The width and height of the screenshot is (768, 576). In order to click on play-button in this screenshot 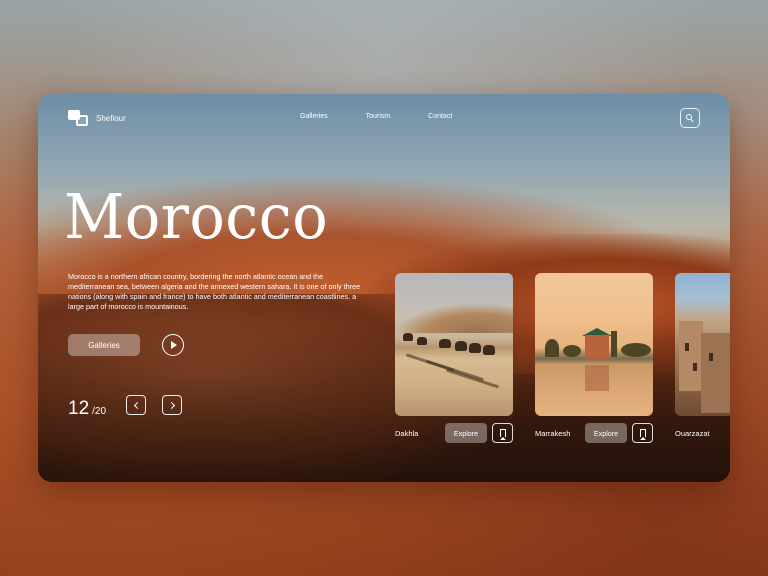, I will do `click(173, 345)`.